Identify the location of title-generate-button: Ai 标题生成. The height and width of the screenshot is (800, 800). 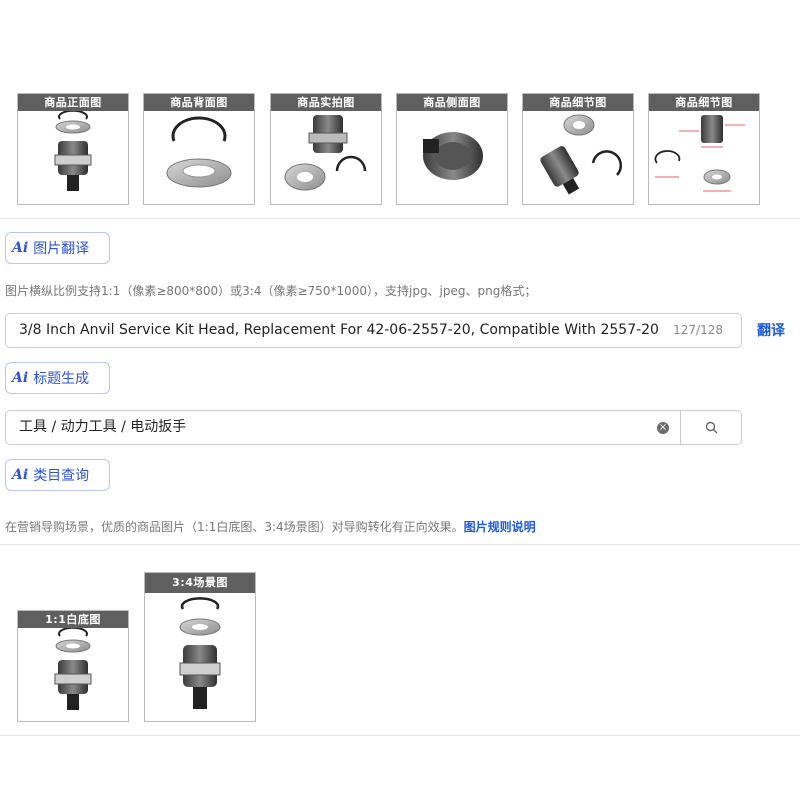
(57, 378).